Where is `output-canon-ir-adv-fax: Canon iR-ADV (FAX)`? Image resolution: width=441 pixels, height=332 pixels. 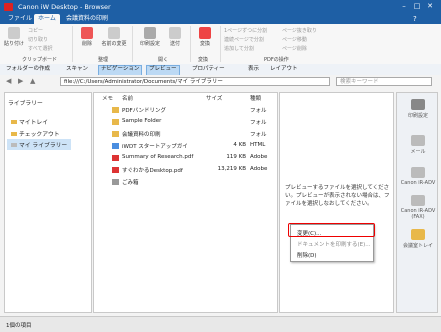
output-canon-ir-adv-fax: Canon iR-ADV (FAX) is located at coordinates (418, 207).